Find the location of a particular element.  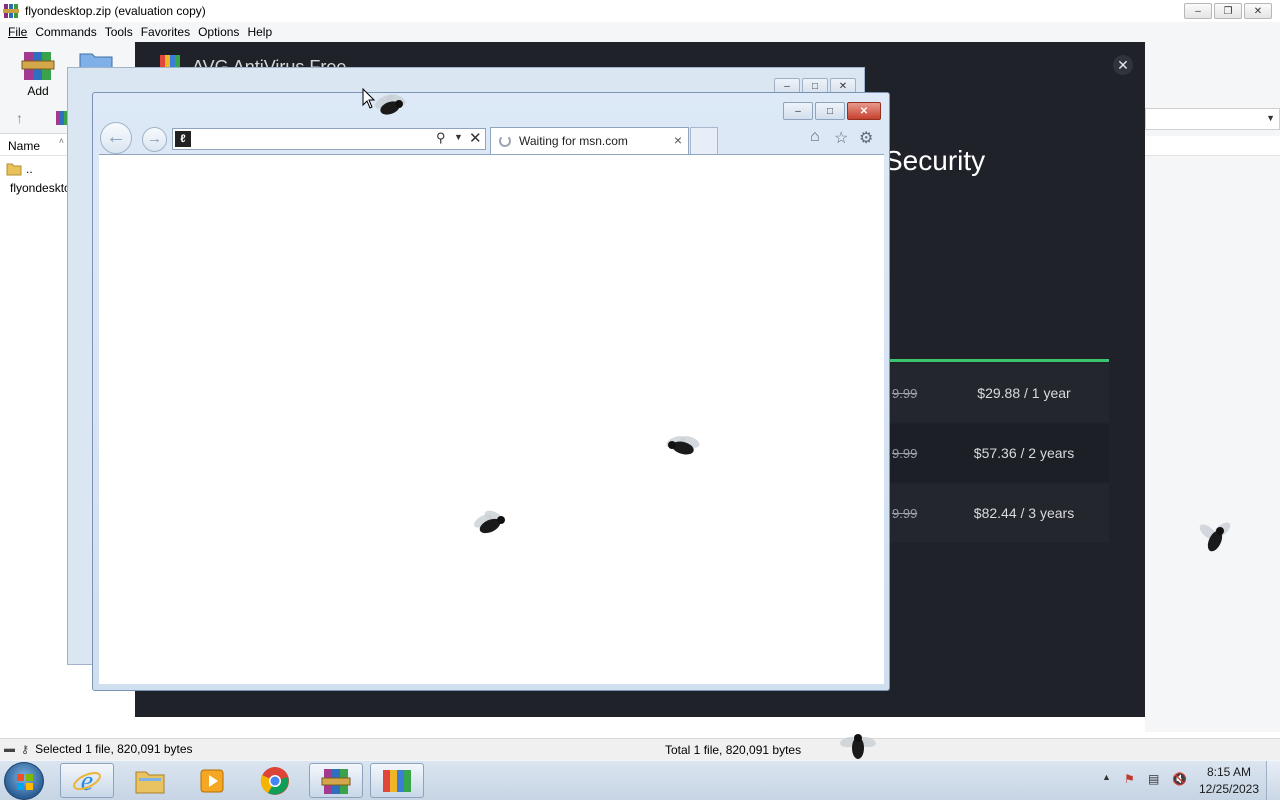

taskbar-internet-explorer: e is located at coordinates (87, 780).